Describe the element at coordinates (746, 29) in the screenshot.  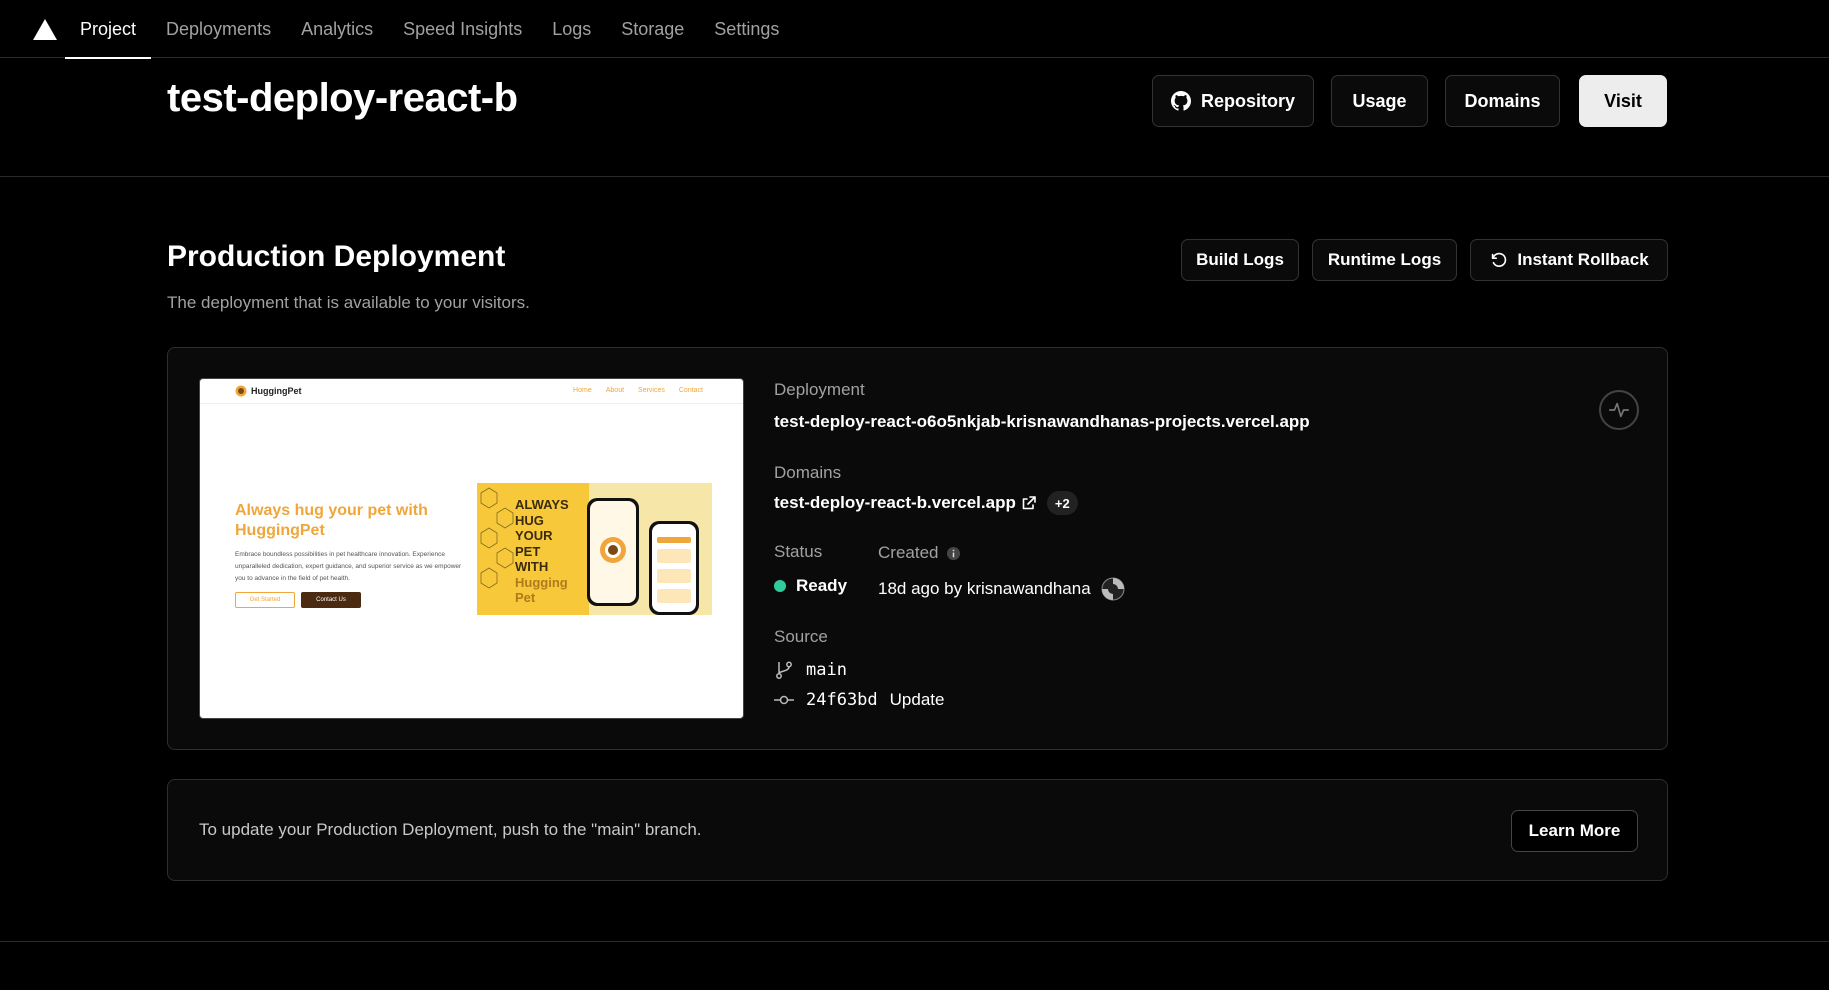
I see `tab-settings: Settings` at that location.